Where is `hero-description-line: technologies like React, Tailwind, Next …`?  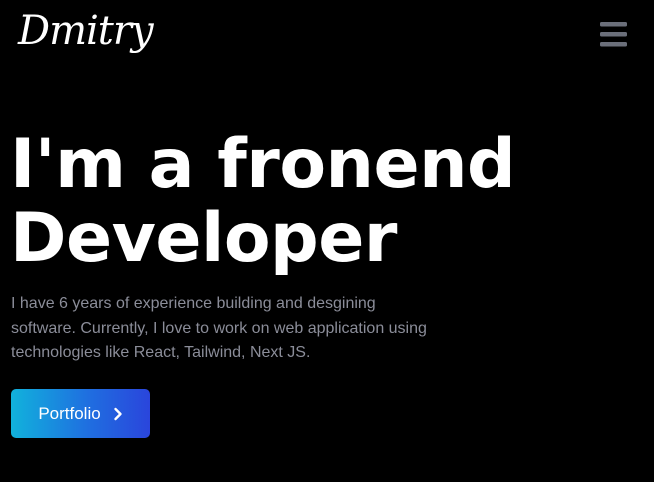
hero-description-line: technologies like React, Tailwind, Next … is located at coordinates (161, 352).